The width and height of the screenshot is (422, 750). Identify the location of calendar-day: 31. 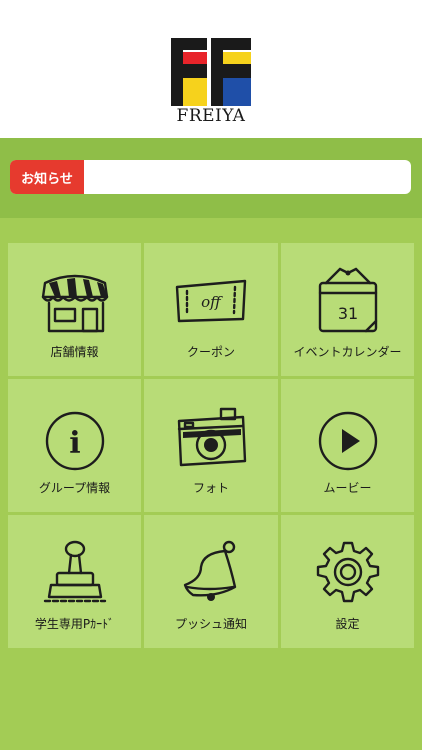
(347, 313).